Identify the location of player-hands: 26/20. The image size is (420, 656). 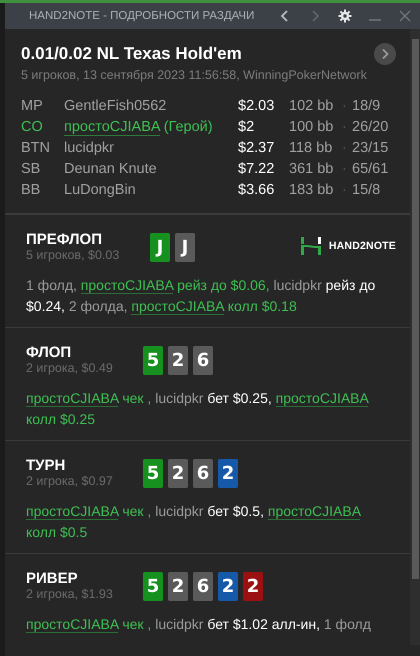
(371, 127).